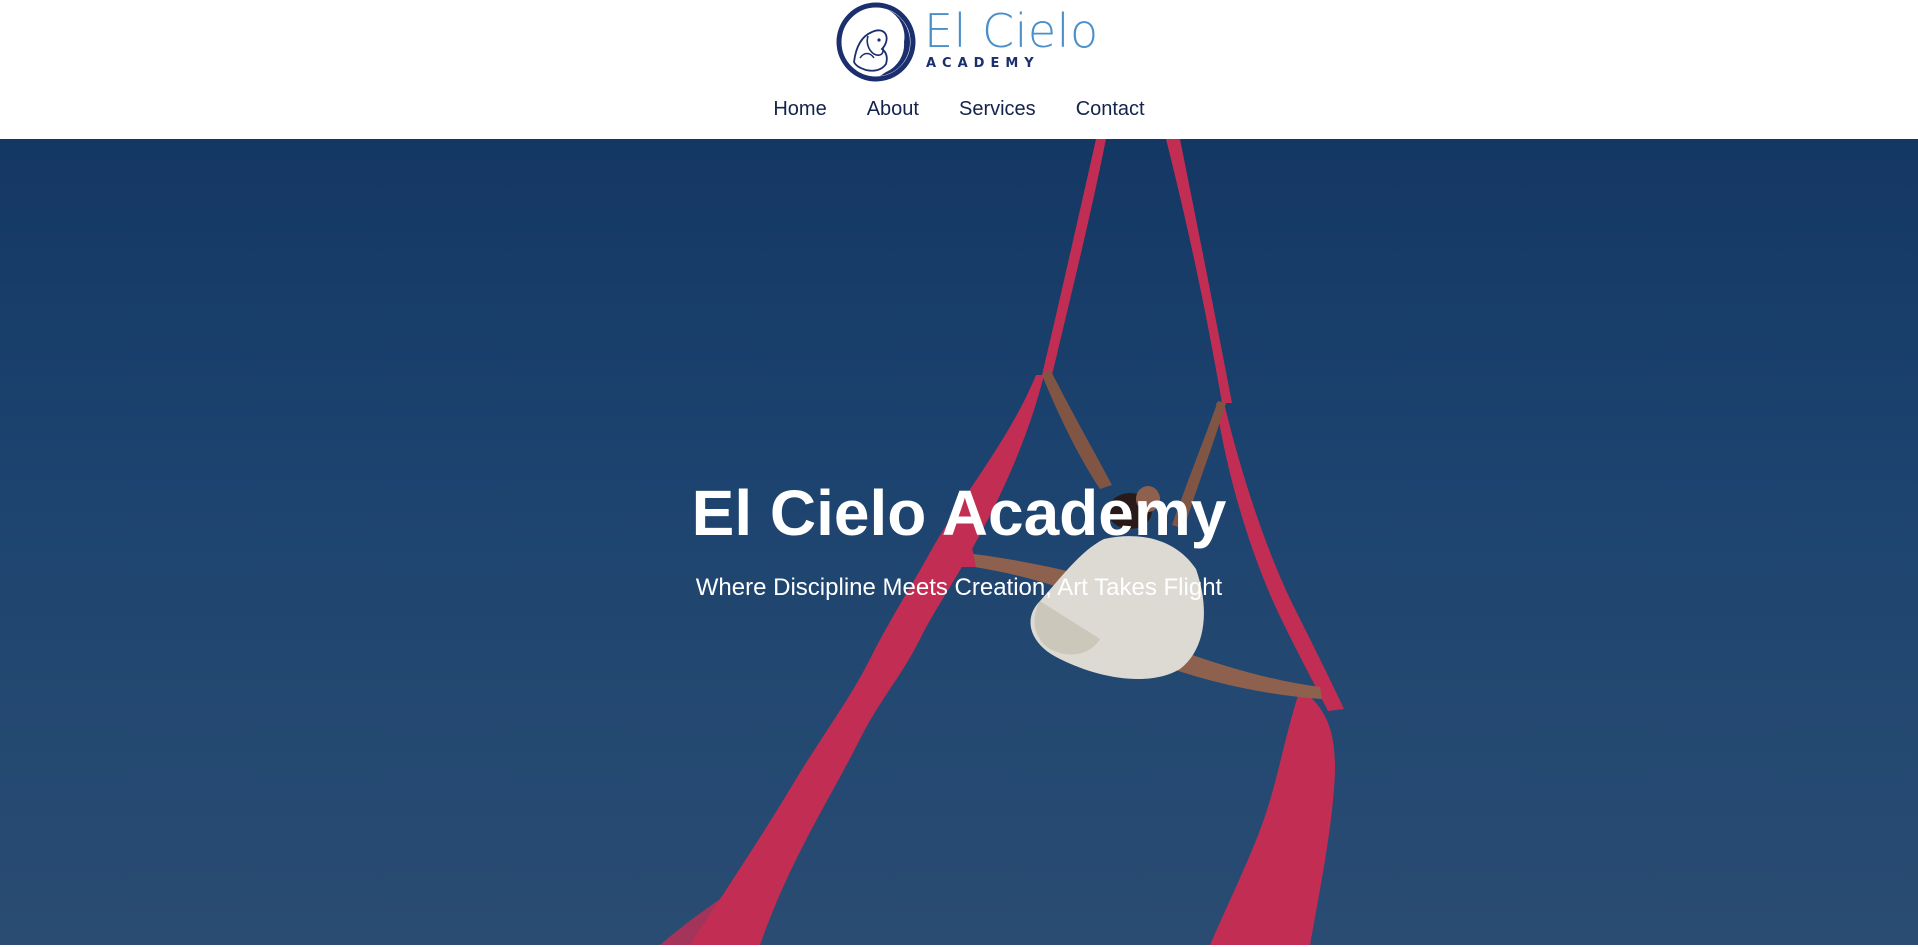 This screenshot has height=947, width=1918. What do you see at coordinates (799, 109) in the screenshot?
I see `nav-home-link: Home` at bounding box center [799, 109].